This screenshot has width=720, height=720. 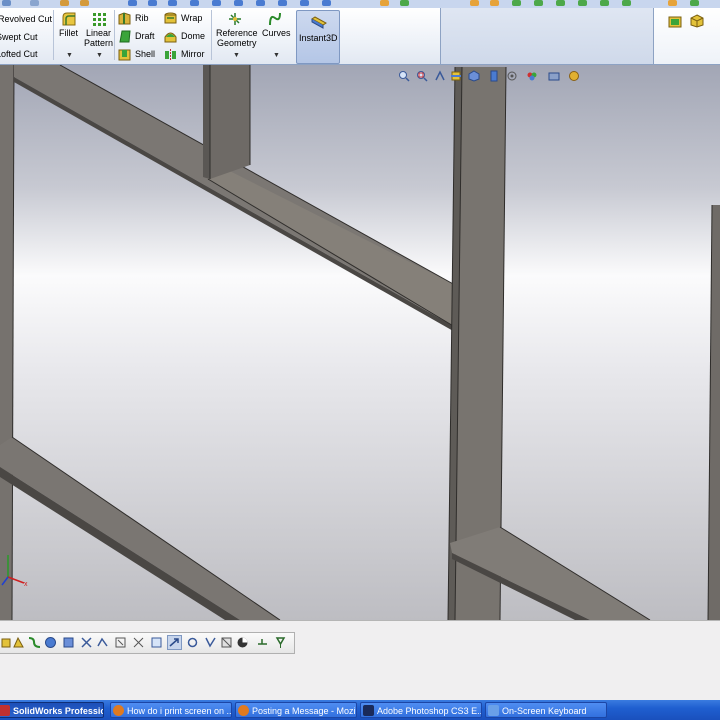 What do you see at coordinates (226, 642) in the screenshot?
I see `draft-toolbar-icon` at bounding box center [226, 642].